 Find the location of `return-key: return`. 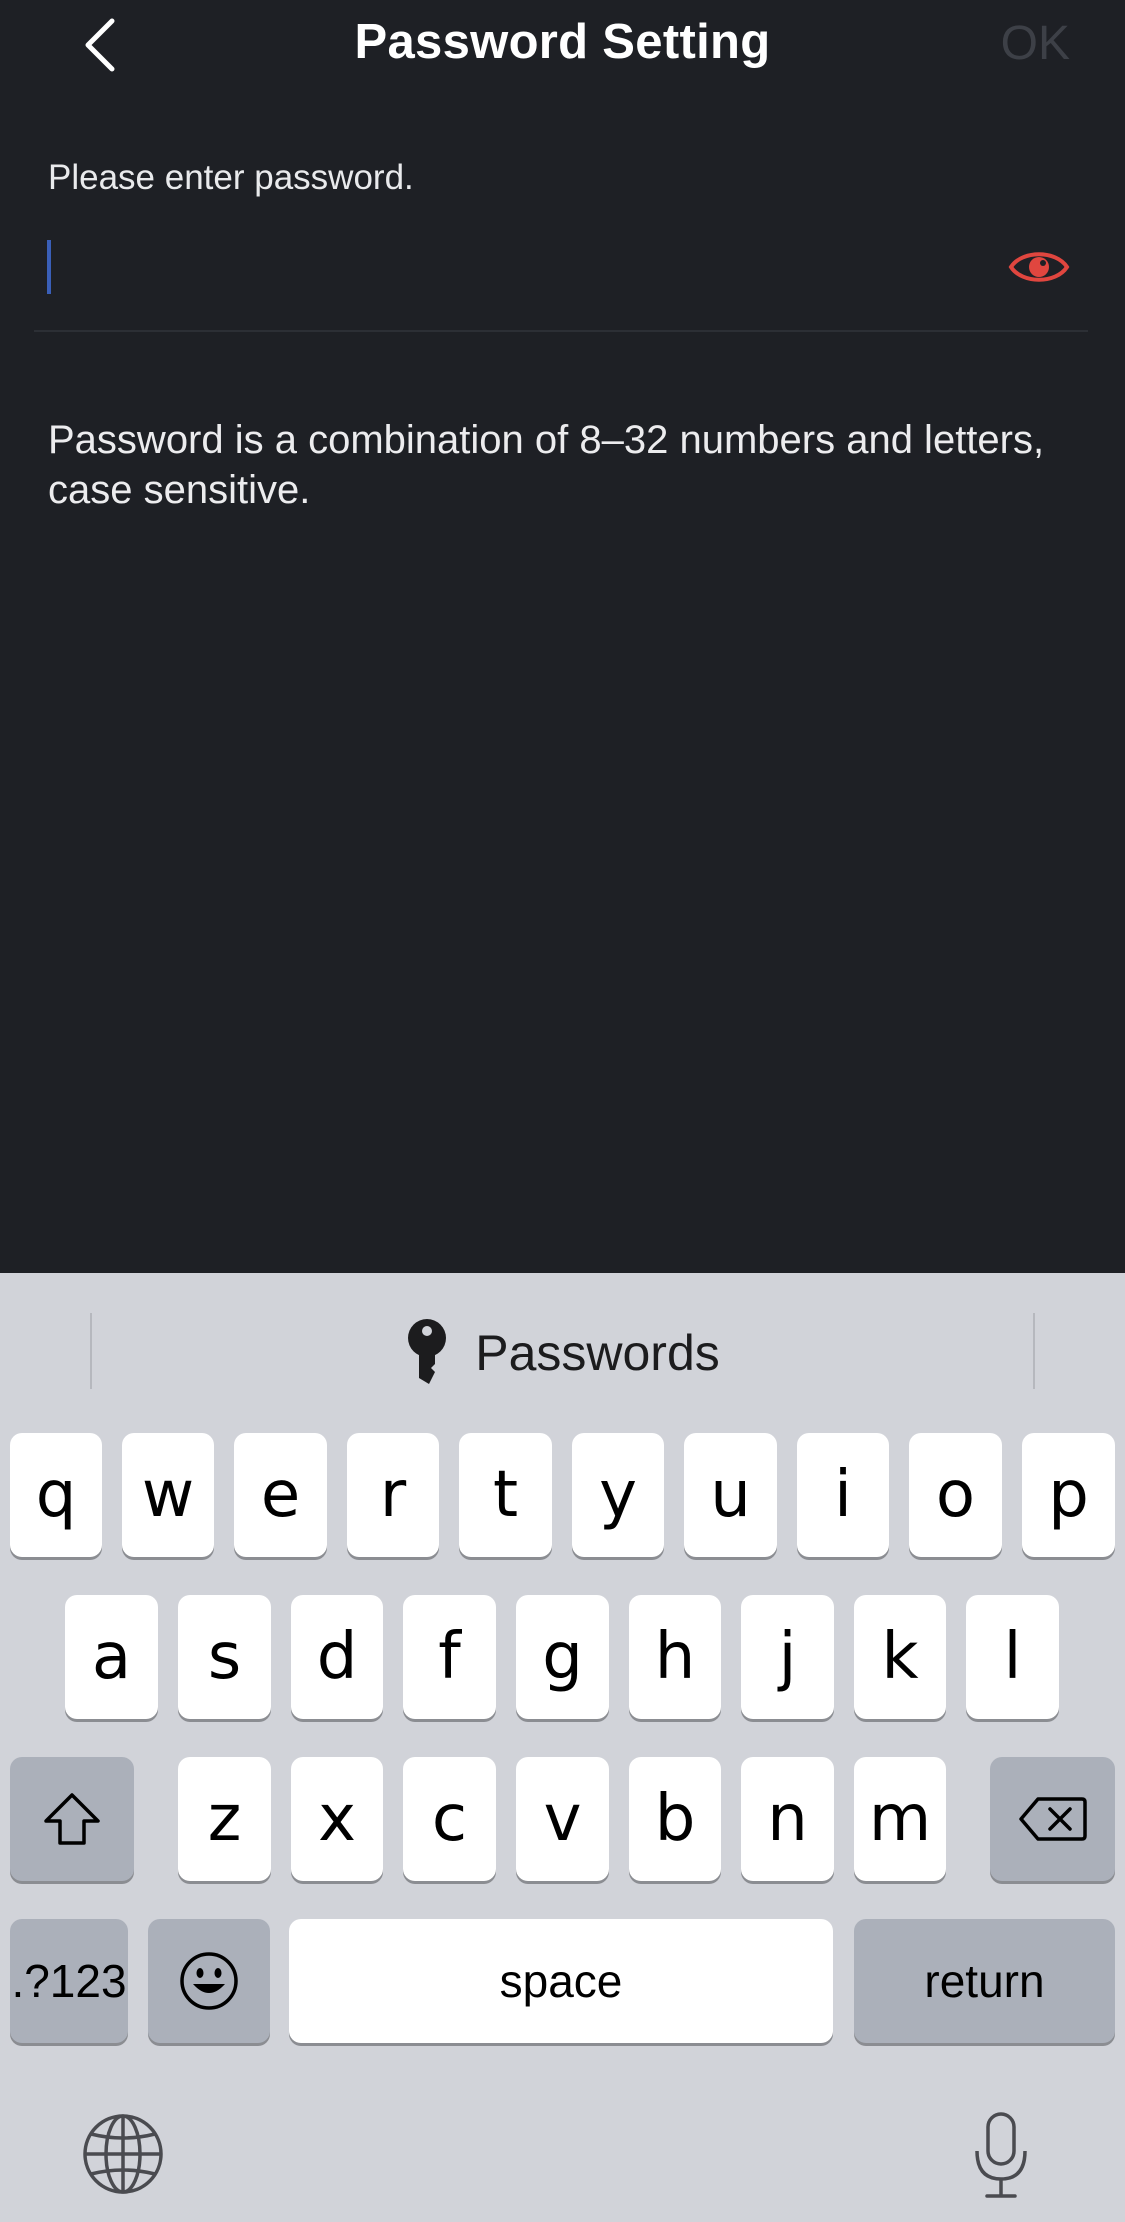

return-key: return is located at coordinates (984, 1981).